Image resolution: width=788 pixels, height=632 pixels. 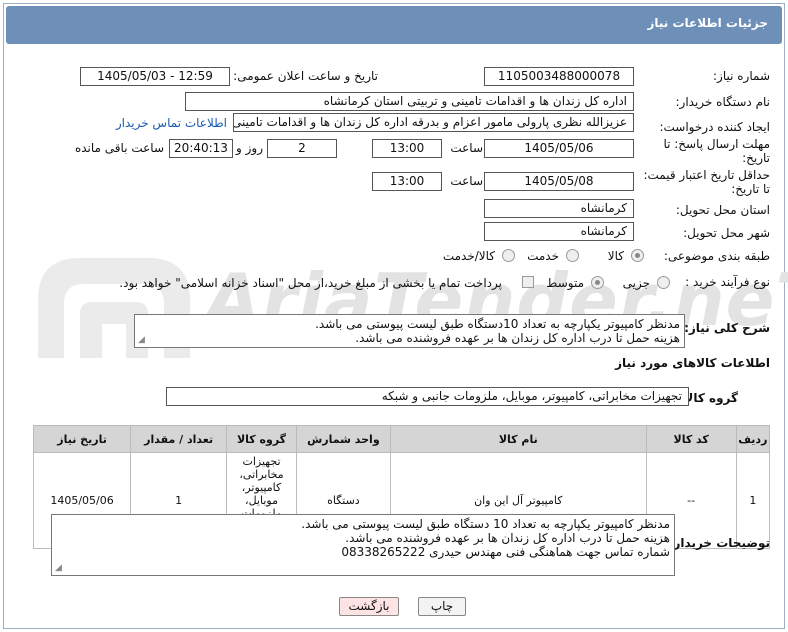 What do you see at coordinates (741, 76) in the screenshot?
I see `need-number-label: شماره نیاز:` at bounding box center [741, 76].